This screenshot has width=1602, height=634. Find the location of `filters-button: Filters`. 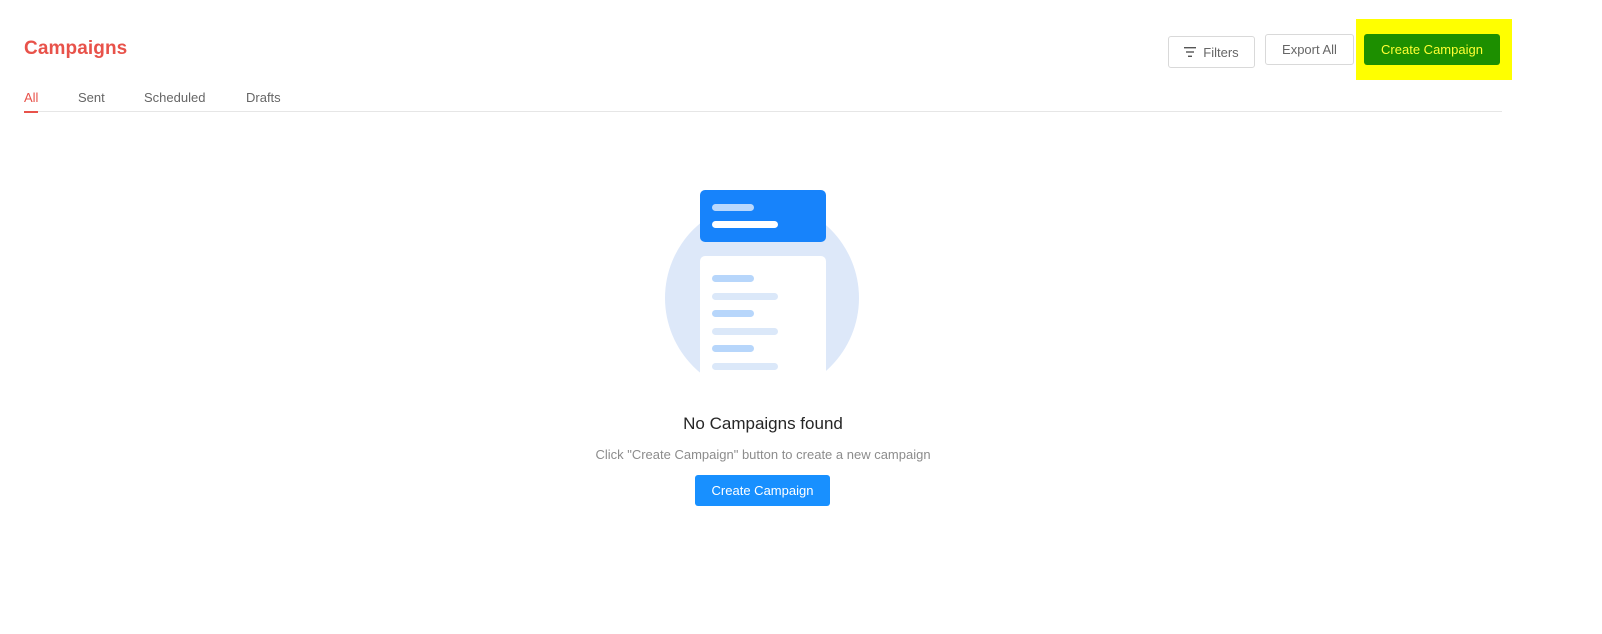

filters-button: Filters is located at coordinates (1211, 52).